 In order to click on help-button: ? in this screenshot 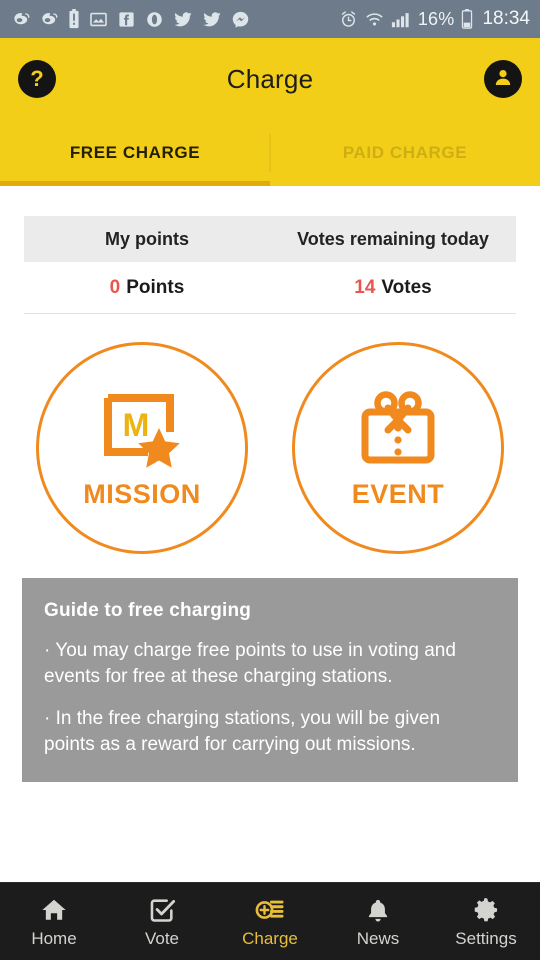, I will do `click(37, 79)`.